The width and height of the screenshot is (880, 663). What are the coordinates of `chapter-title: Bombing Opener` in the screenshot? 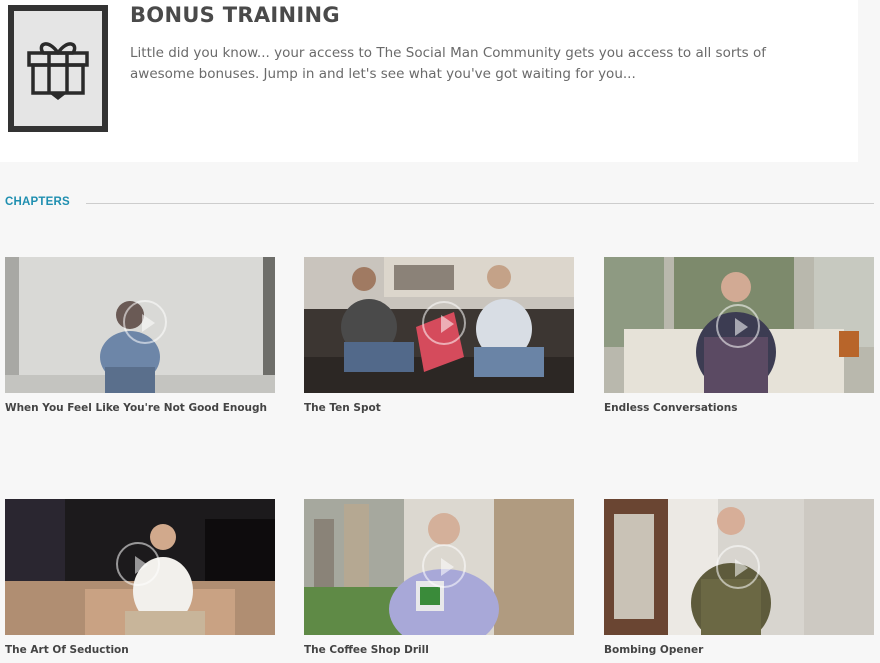 It's located at (739, 650).